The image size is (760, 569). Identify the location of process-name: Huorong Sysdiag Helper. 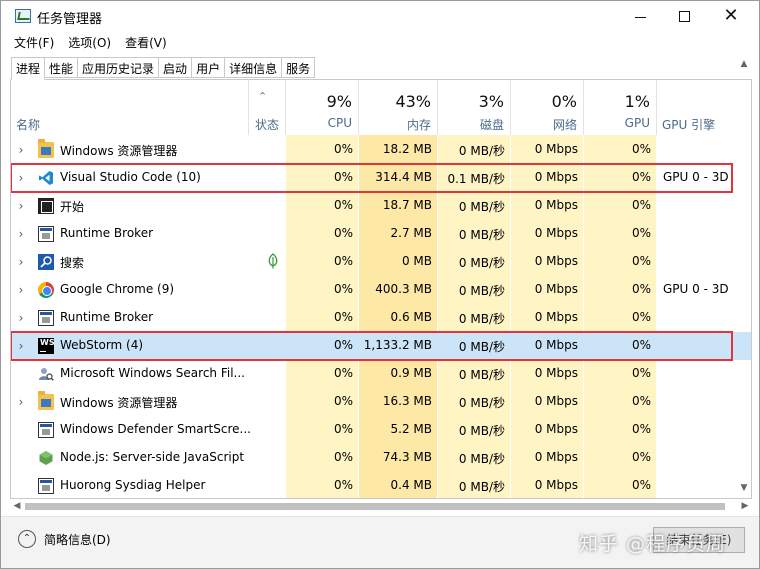
(133, 485).